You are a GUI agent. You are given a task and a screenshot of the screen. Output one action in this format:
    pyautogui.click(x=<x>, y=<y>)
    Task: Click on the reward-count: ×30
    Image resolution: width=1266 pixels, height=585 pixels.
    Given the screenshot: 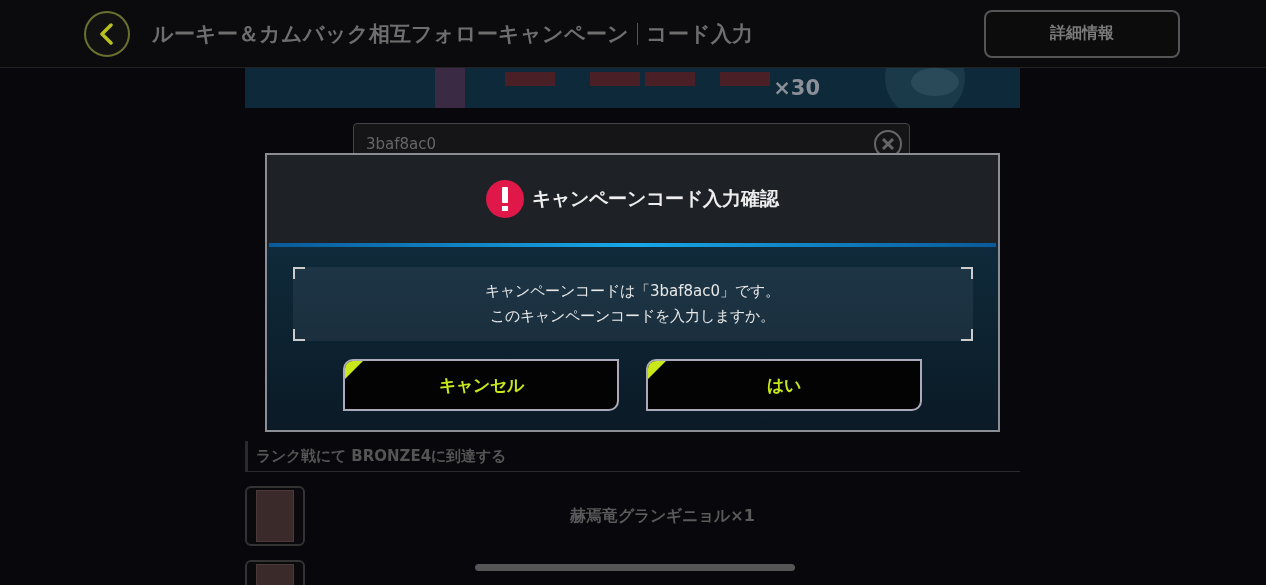 What is the action you would take?
    pyautogui.click(x=796, y=88)
    